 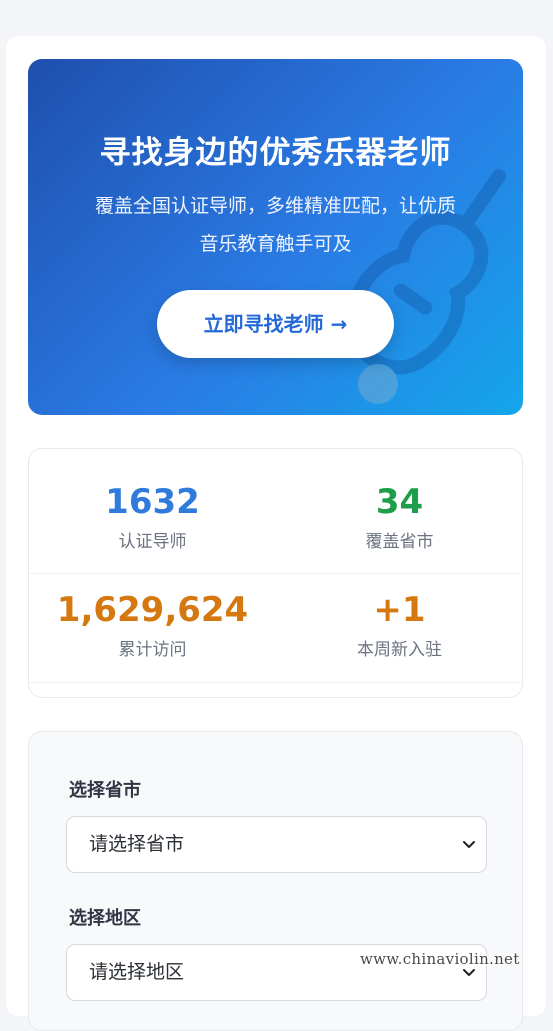 What do you see at coordinates (275, 324) in the screenshot?
I see `find-teacher-button: 立即寻找老师 →` at bounding box center [275, 324].